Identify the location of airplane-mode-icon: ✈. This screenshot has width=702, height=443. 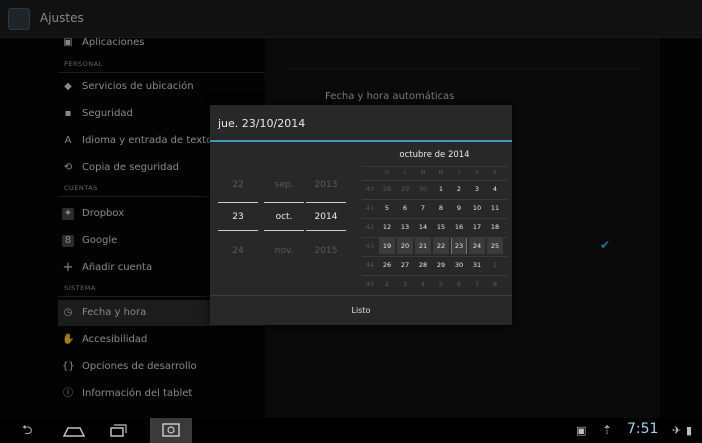
(676, 430).